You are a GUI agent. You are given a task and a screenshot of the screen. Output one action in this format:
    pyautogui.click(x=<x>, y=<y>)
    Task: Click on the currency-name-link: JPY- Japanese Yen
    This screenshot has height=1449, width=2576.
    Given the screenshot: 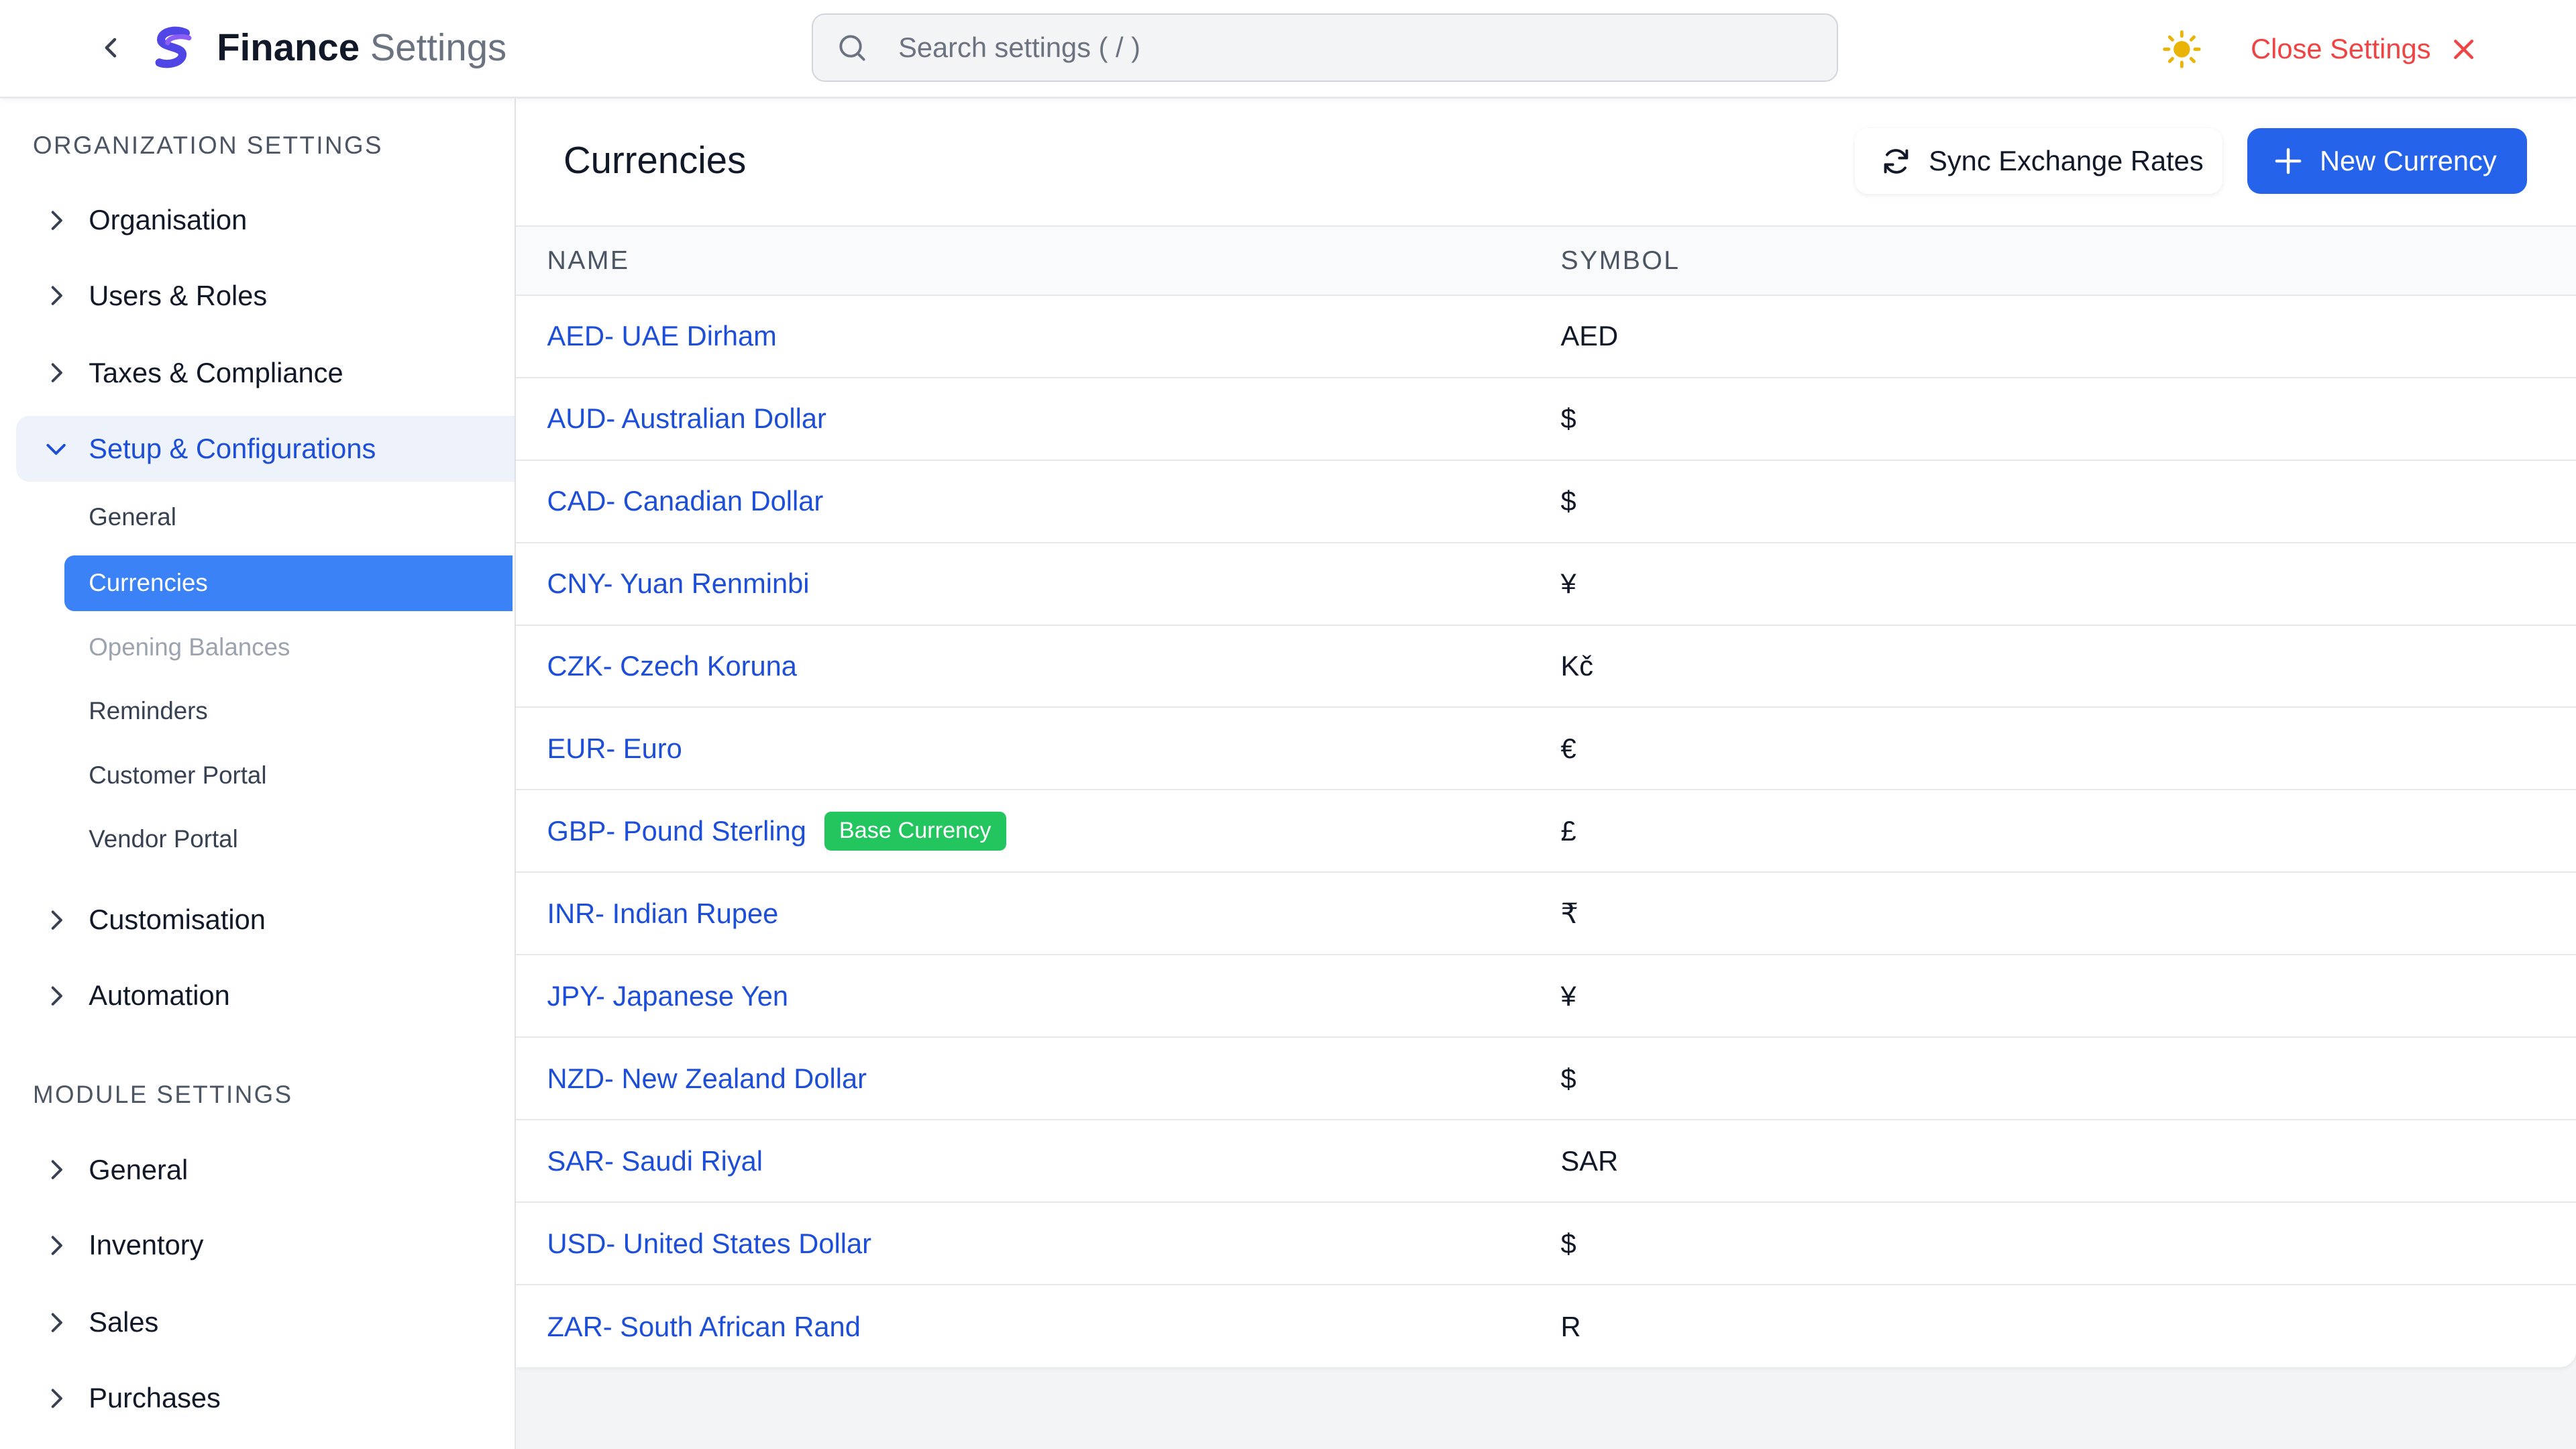 What is the action you would take?
    pyautogui.click(x=668, y=996)
    